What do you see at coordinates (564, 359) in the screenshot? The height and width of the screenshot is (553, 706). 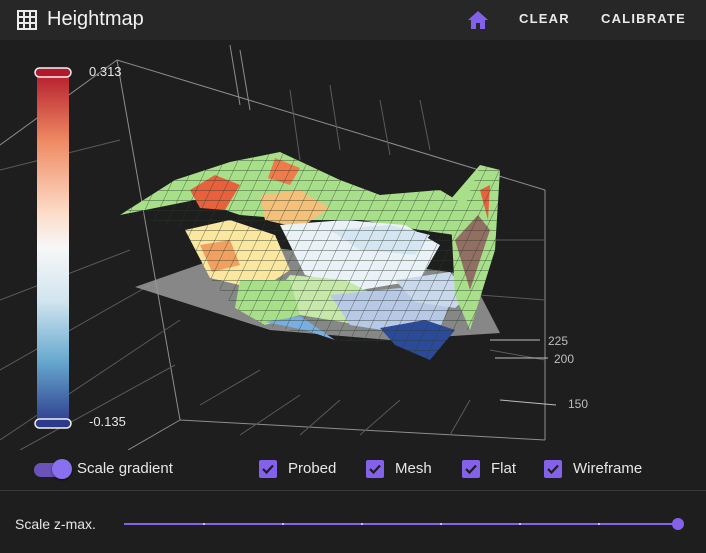 I see `axis-tick-label: 200` at bounding box center [564, 359].